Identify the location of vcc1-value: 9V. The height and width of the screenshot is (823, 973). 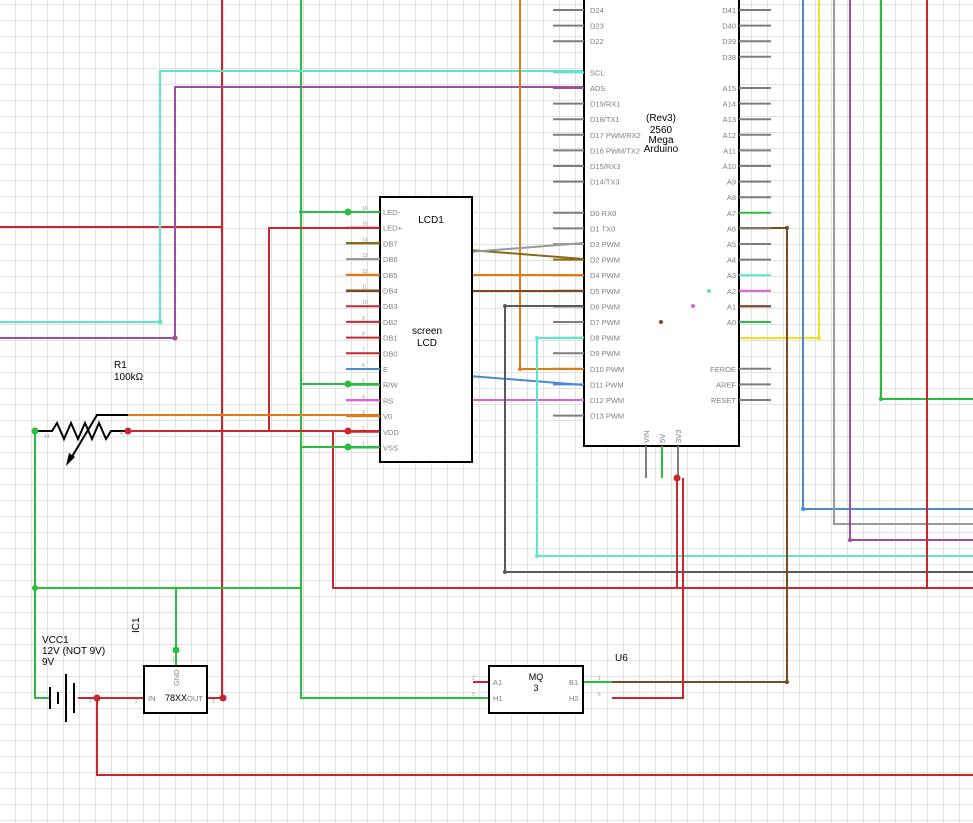
(48, 662).